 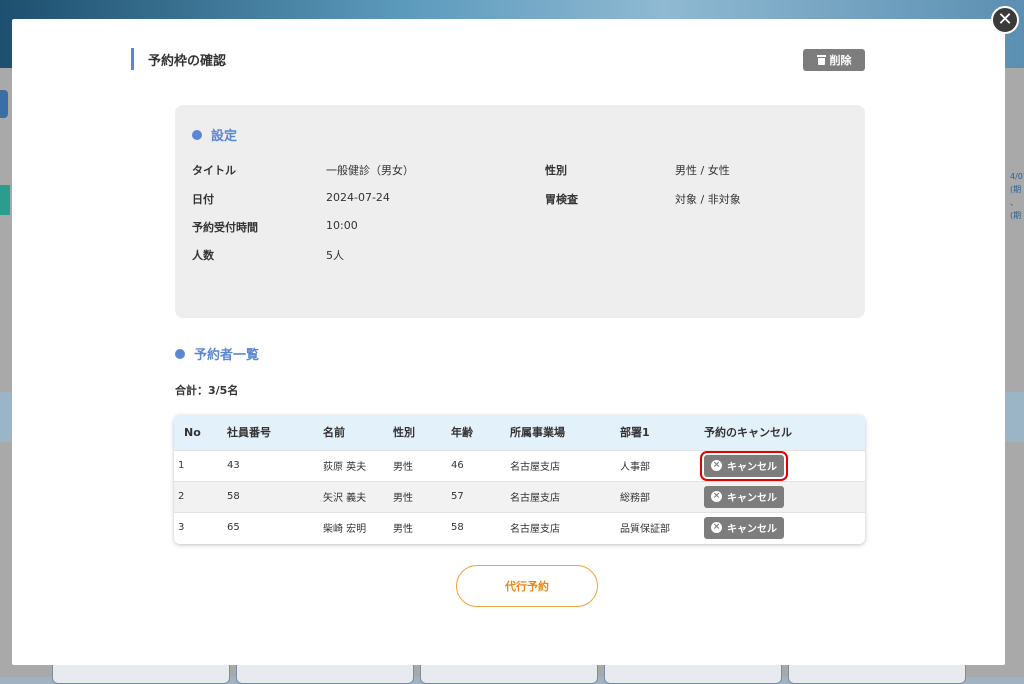 What do you see at coordinates (457, 465) in the screenshot?
I see `cell-age: 46` at bounding box center [457, 465].